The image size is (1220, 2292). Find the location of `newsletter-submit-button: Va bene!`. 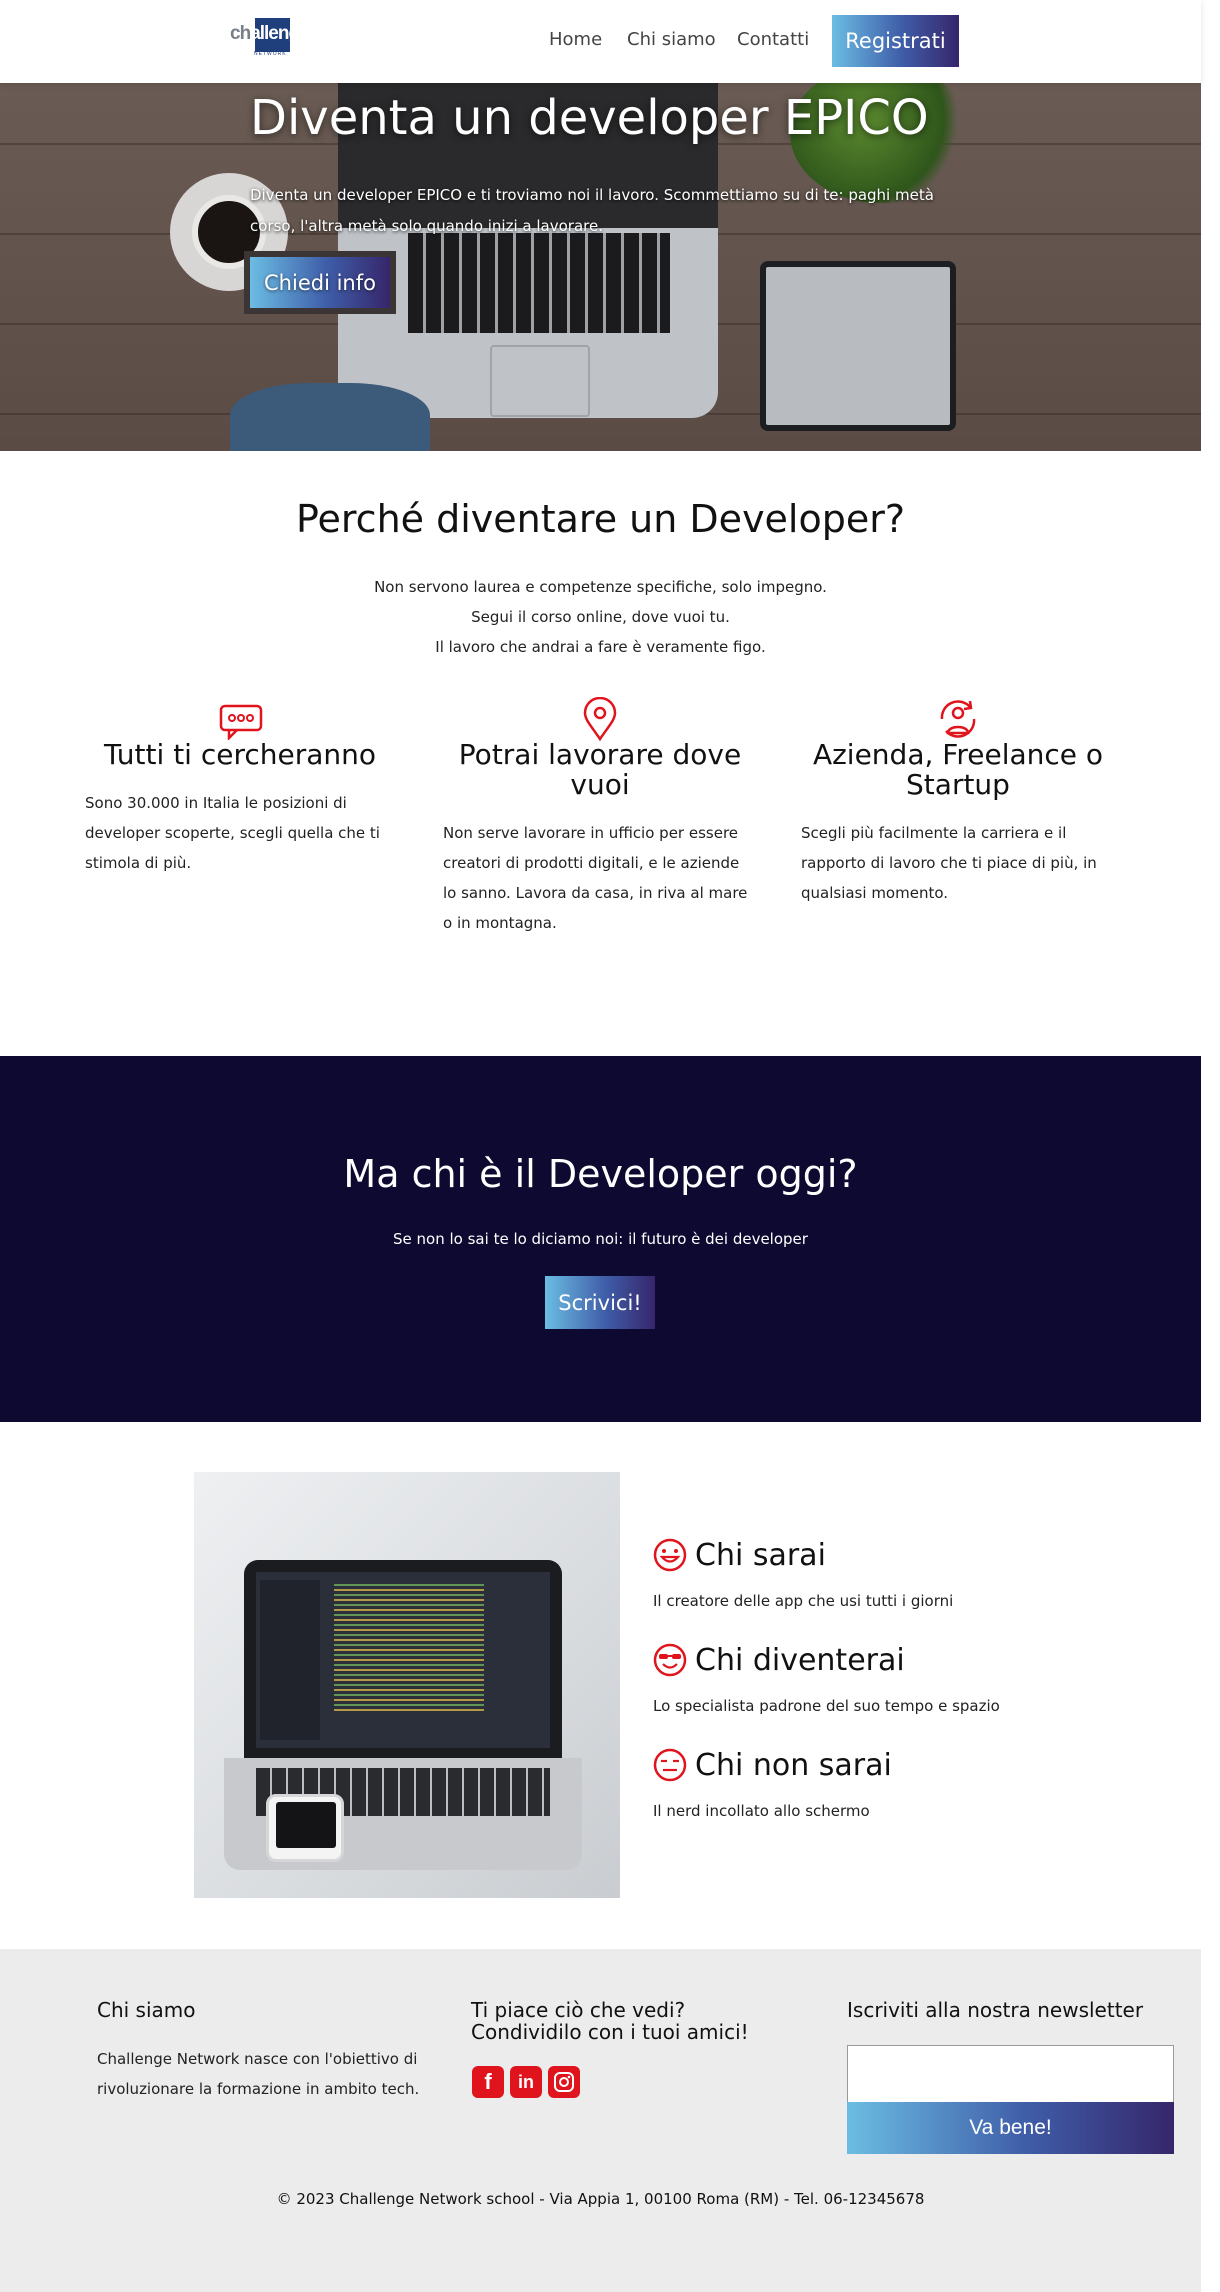

newsletter-submit-button: Va bene! is located at coordinates (1010, 2128).